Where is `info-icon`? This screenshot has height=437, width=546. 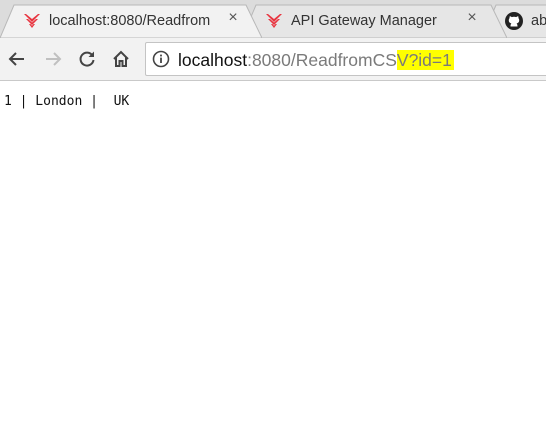
info-icon is located at coordinates (161, 59).